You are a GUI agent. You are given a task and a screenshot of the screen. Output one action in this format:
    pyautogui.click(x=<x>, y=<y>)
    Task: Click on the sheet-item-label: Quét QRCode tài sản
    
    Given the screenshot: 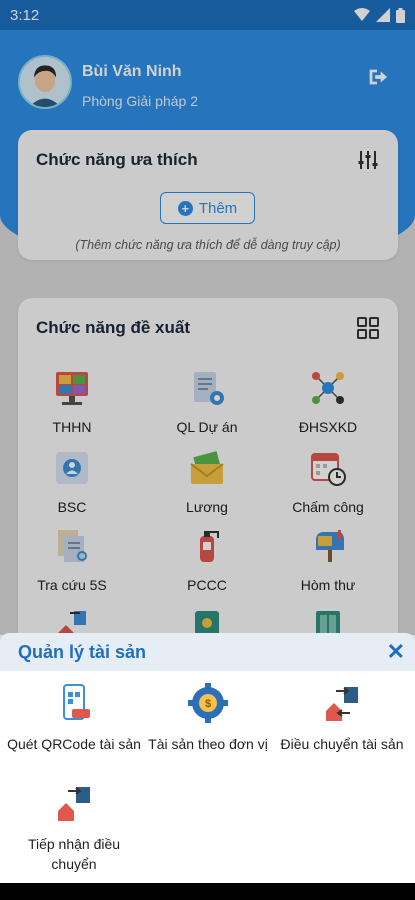 What is the action you would take?
    pyautogui.click(x=74, y=744)
    